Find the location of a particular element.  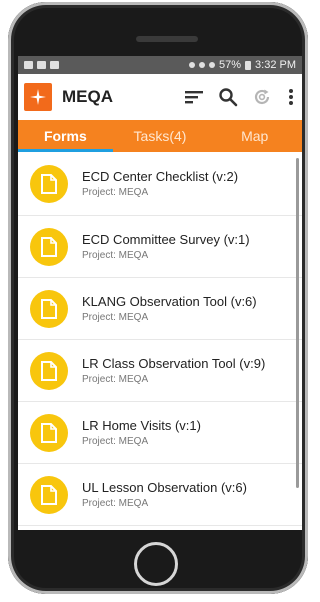

sync-button is located at coordinates (262, 97).